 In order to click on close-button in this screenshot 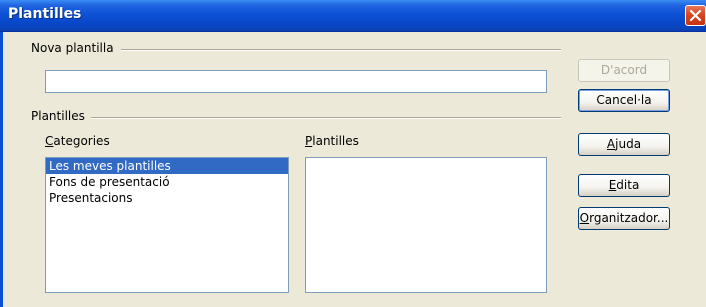, I will do `click(695, 15)`.